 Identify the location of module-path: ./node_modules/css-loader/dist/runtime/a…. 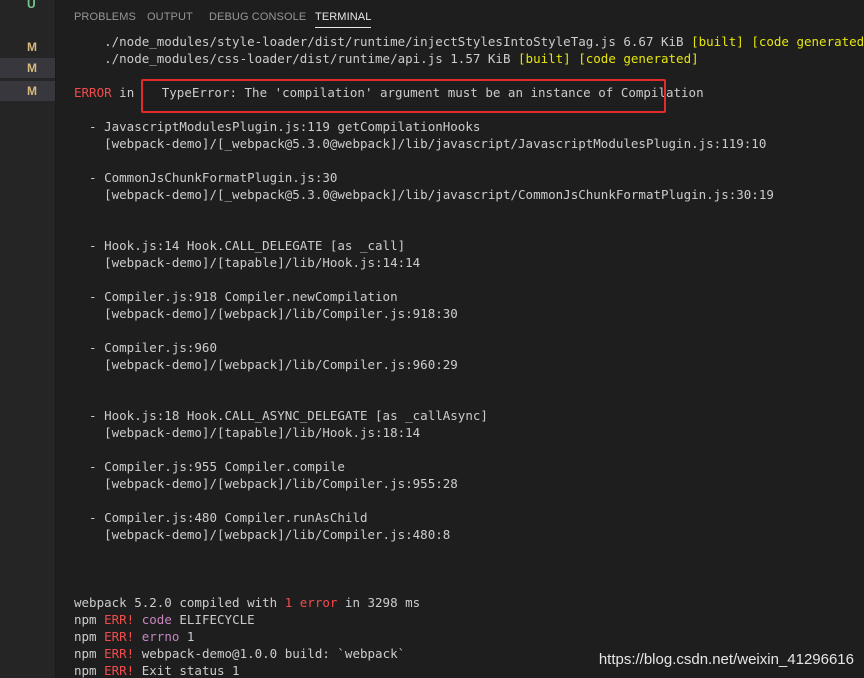
(296, 58).